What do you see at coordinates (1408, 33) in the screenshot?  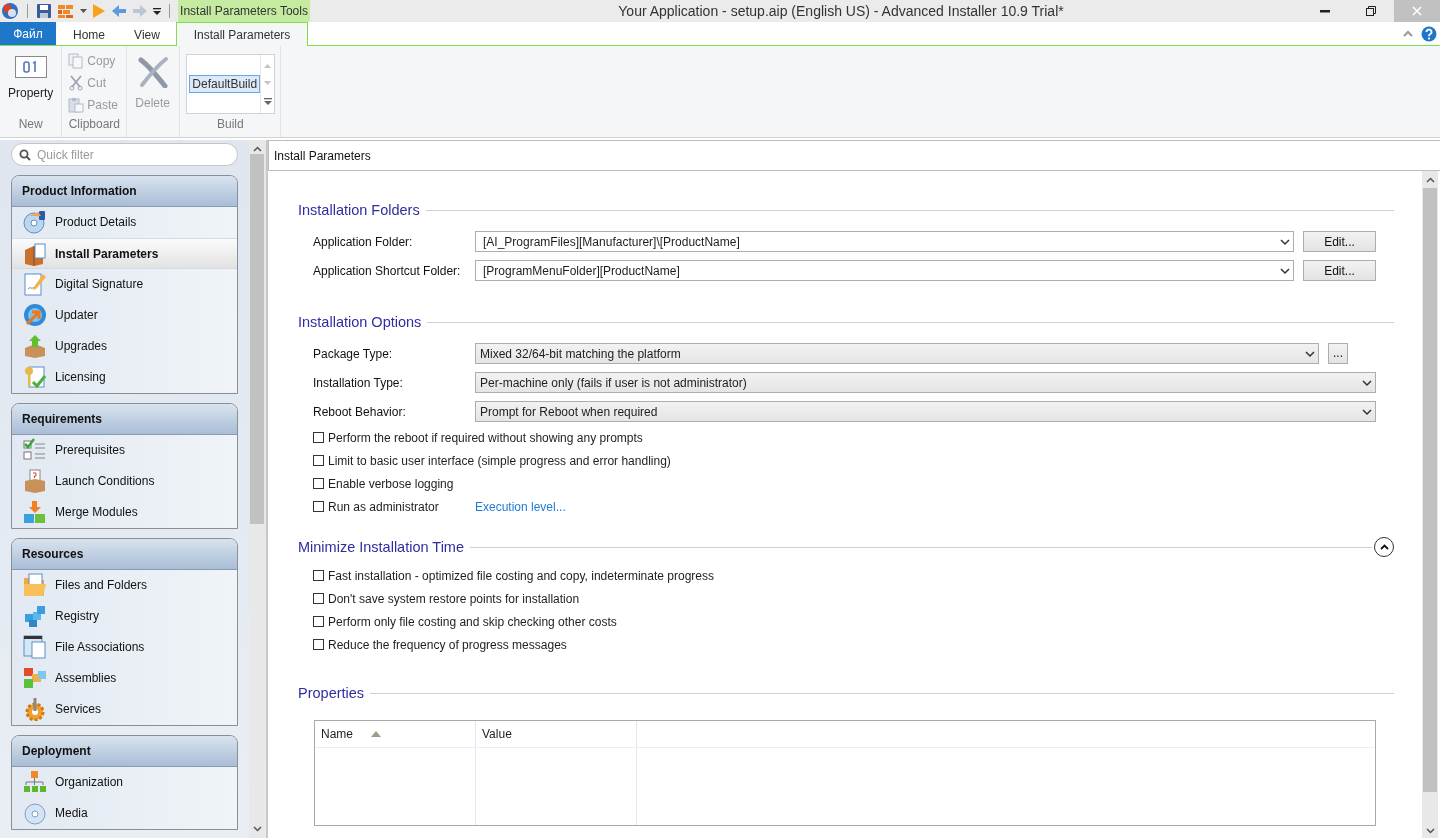 I see `collapse-ribbon-icon` at bounding box center [1408, 33].